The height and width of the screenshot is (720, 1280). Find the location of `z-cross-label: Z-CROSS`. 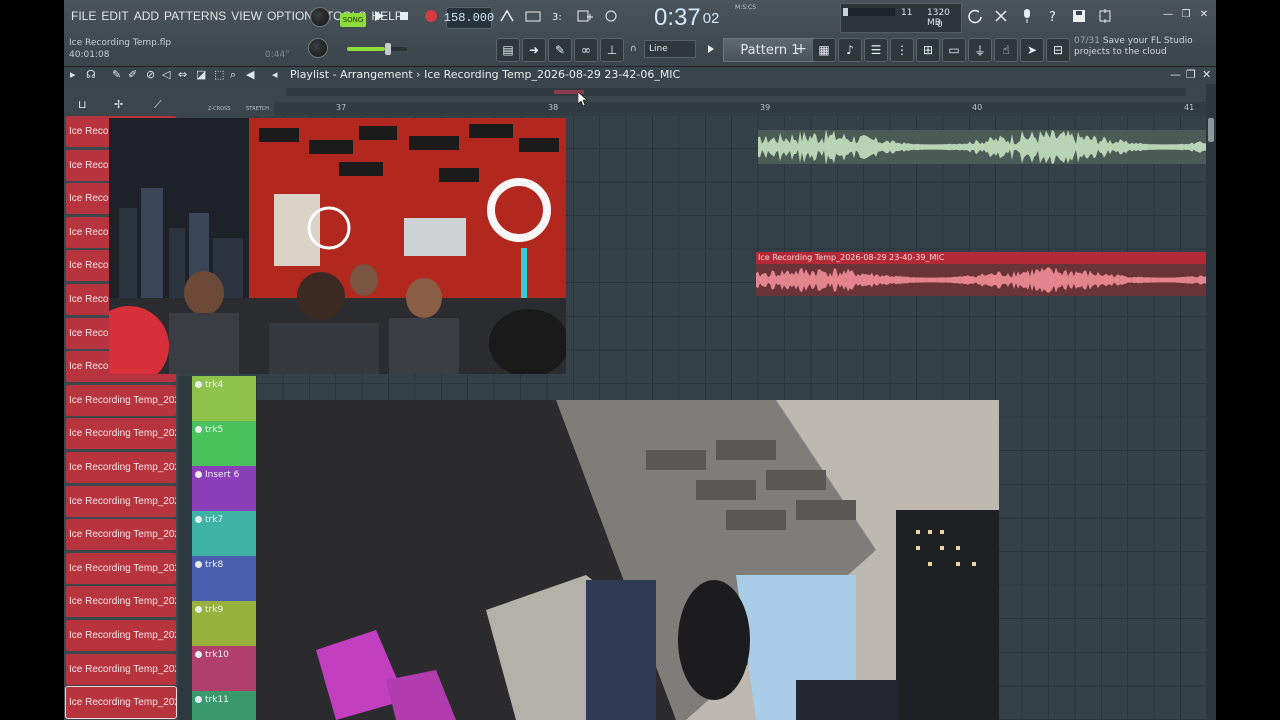

z-cross-label: Z-CROSS is located at coordinates (219, 109).